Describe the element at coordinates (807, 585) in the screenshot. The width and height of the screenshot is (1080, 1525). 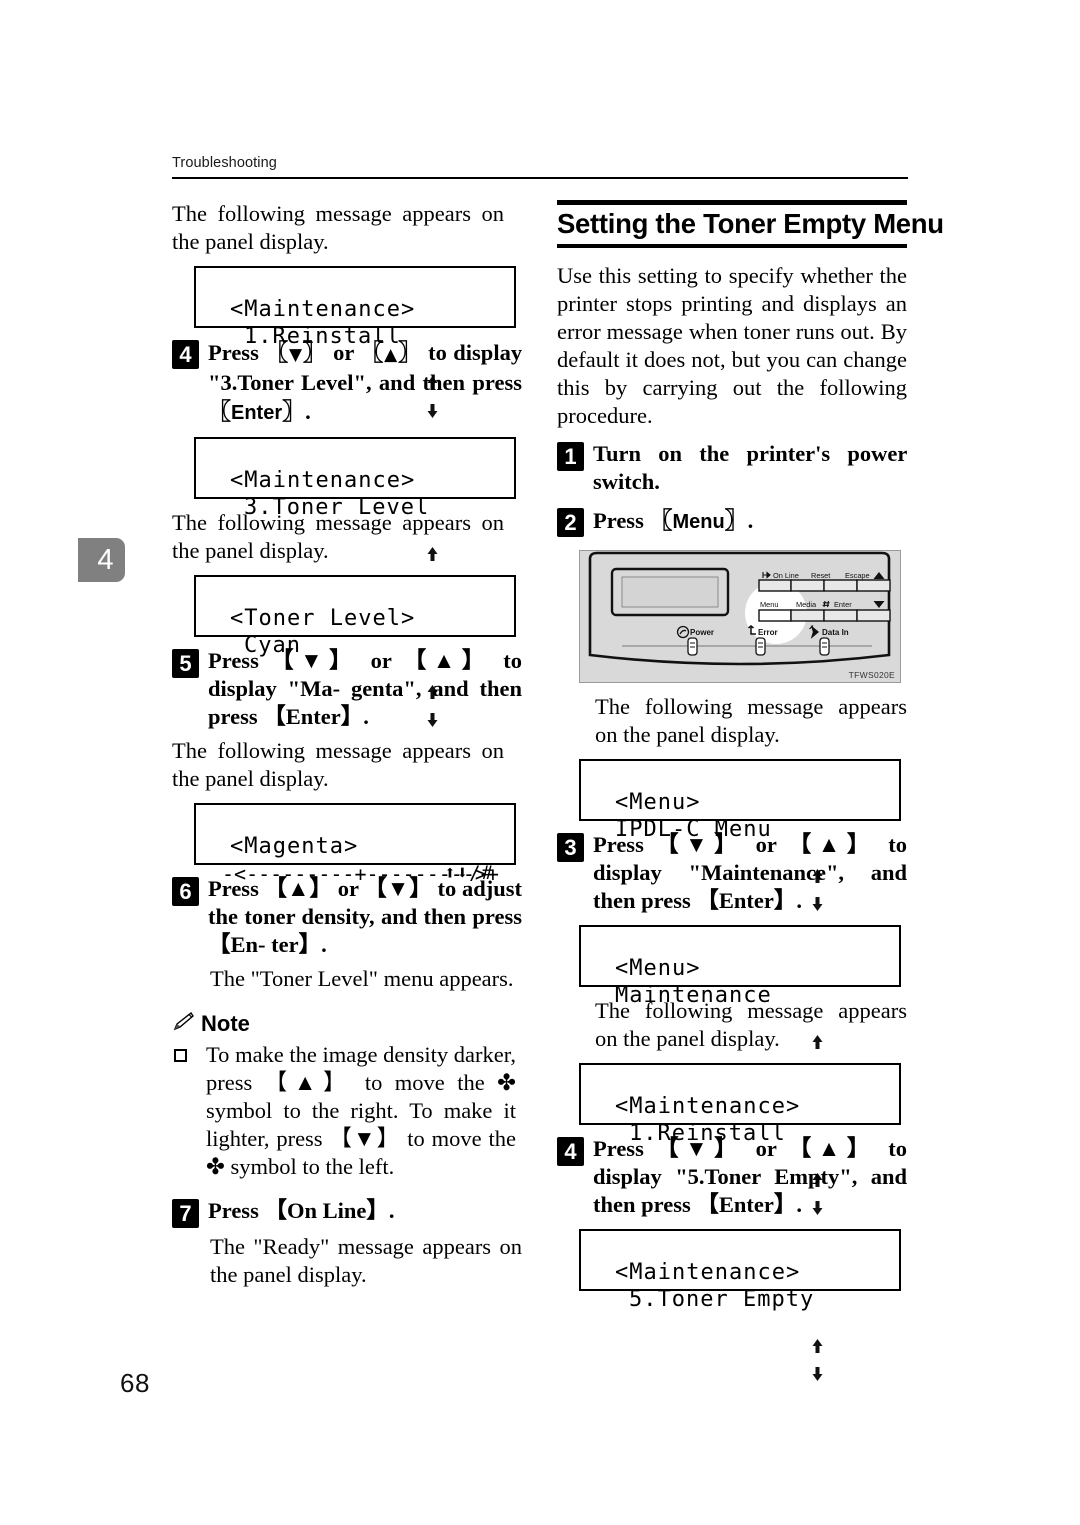
I see `panel-button-reset` at that location.